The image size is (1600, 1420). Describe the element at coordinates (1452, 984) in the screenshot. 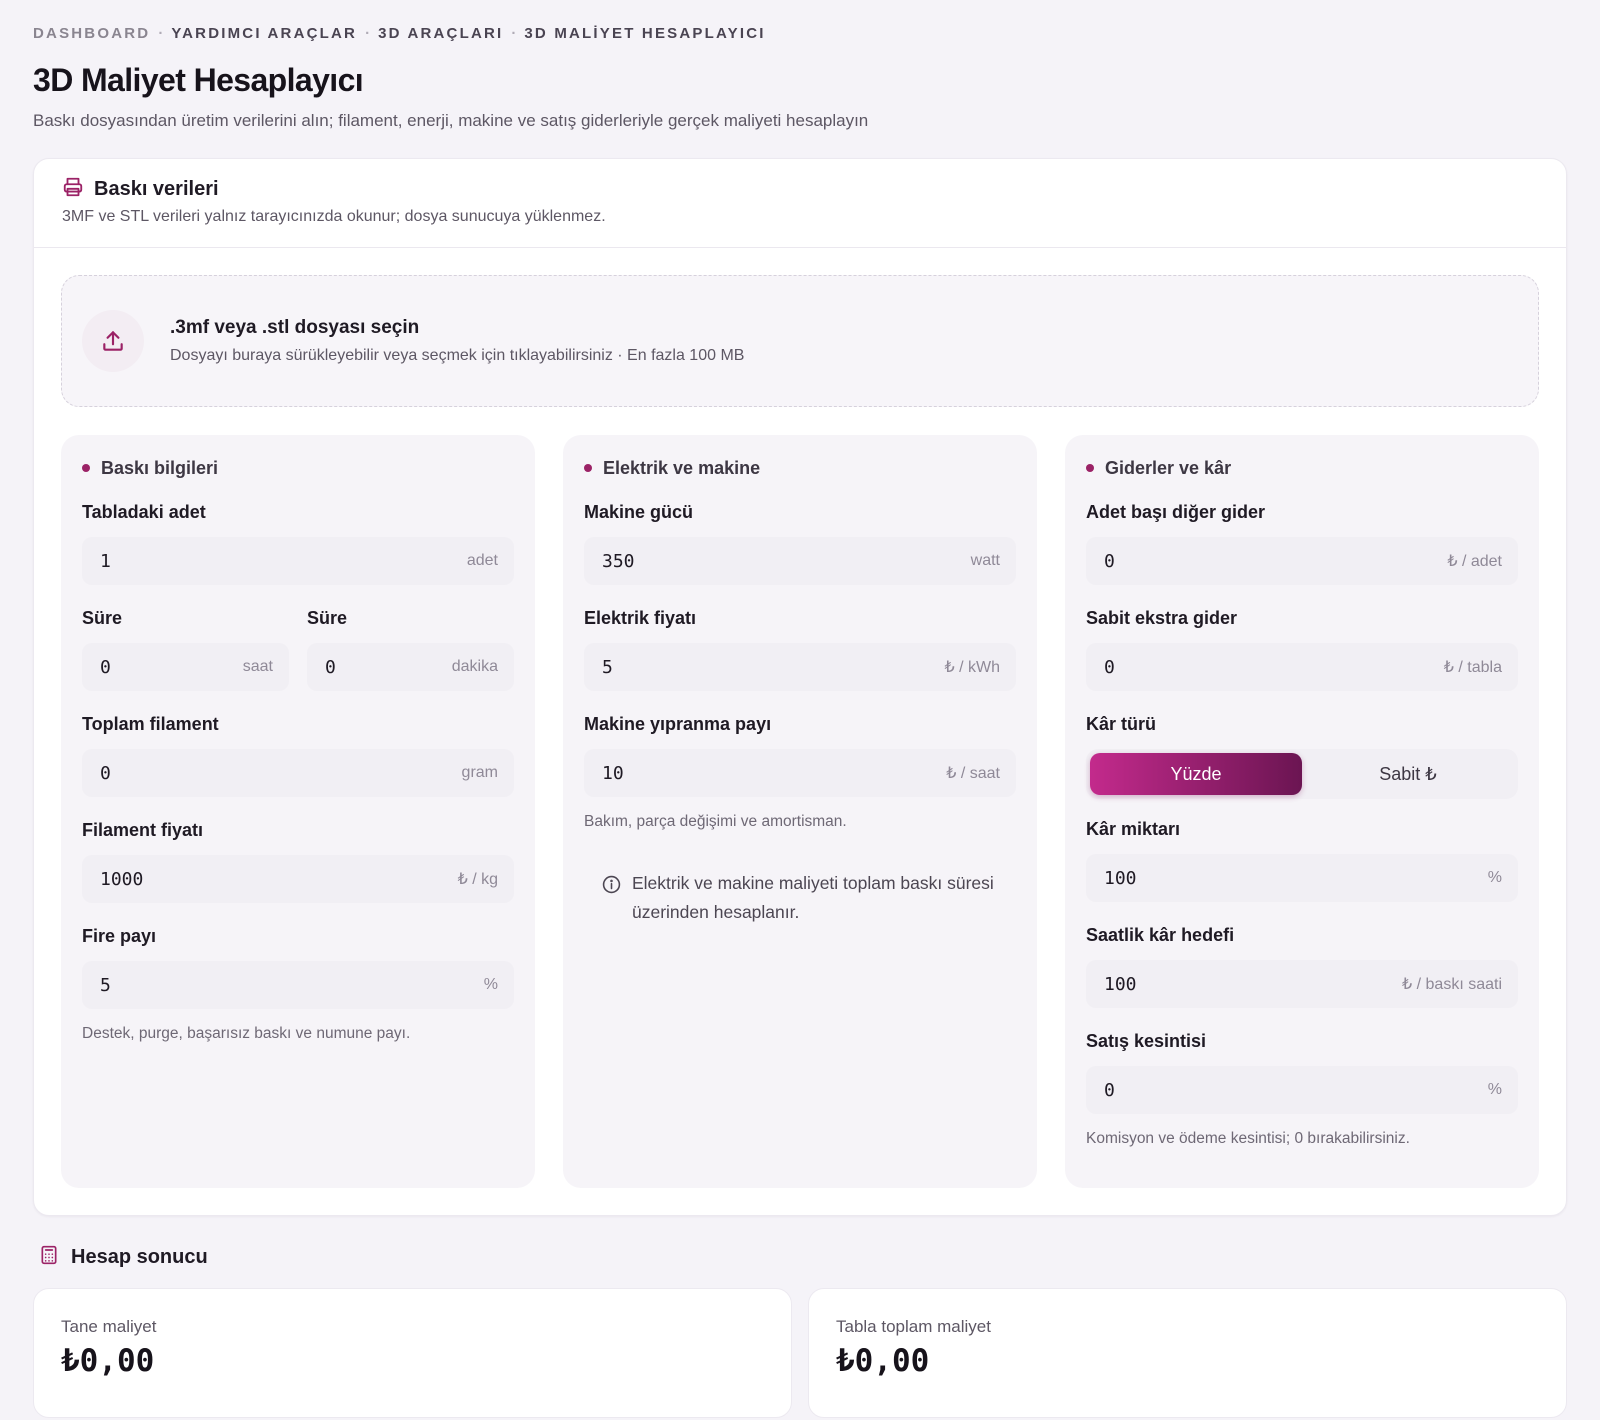

I see `hourly-profit-unit: ₺ / baskı saati` at that location.